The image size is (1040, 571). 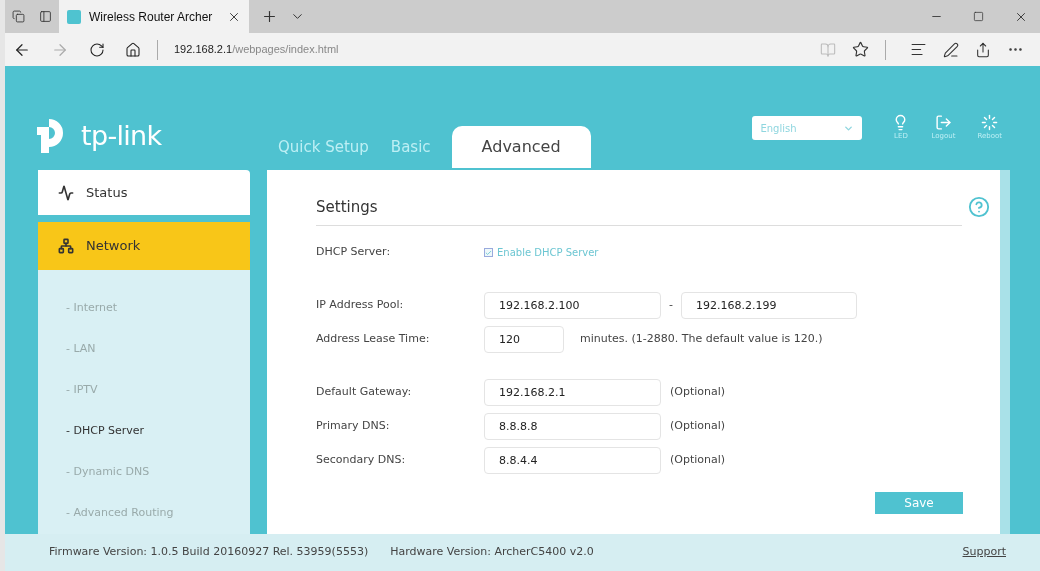 What do you see at coordinates (354, 252) in the screenshot?
I see `field-label: DHCP Server:` at bounding box center [354, 252].